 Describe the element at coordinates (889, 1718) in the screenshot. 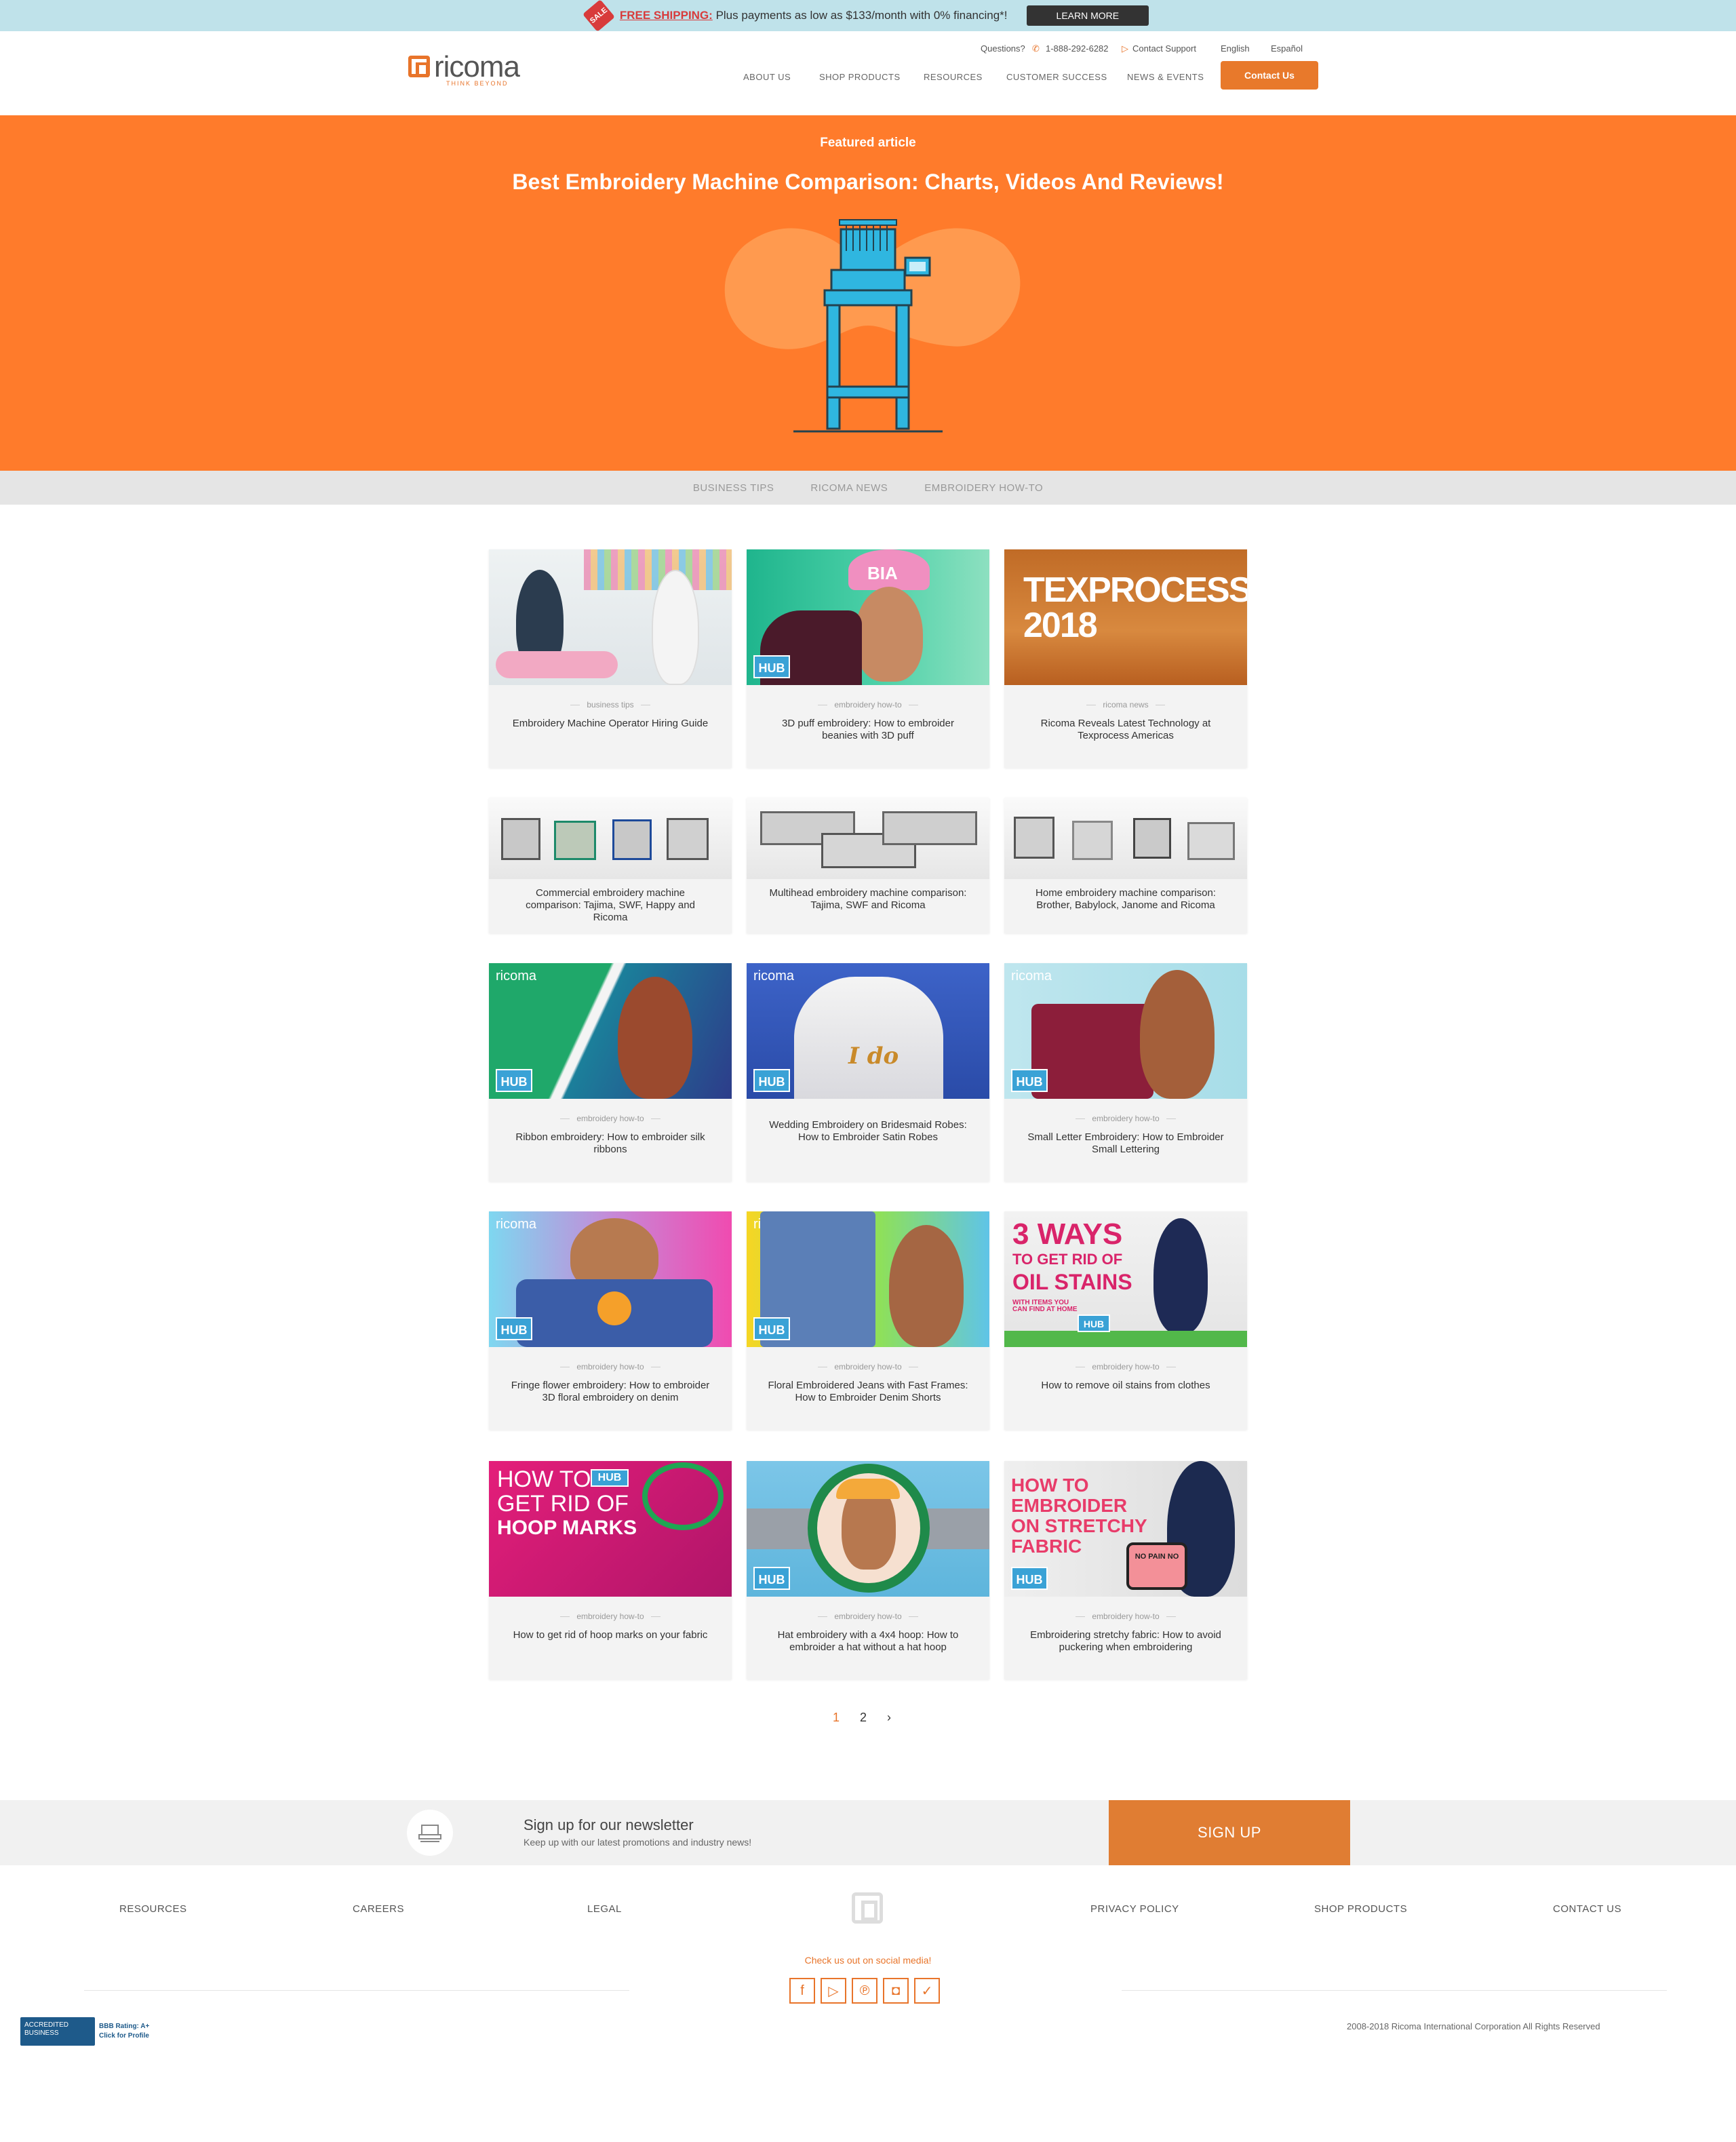

I see `next-page-icon: ›` at that location.